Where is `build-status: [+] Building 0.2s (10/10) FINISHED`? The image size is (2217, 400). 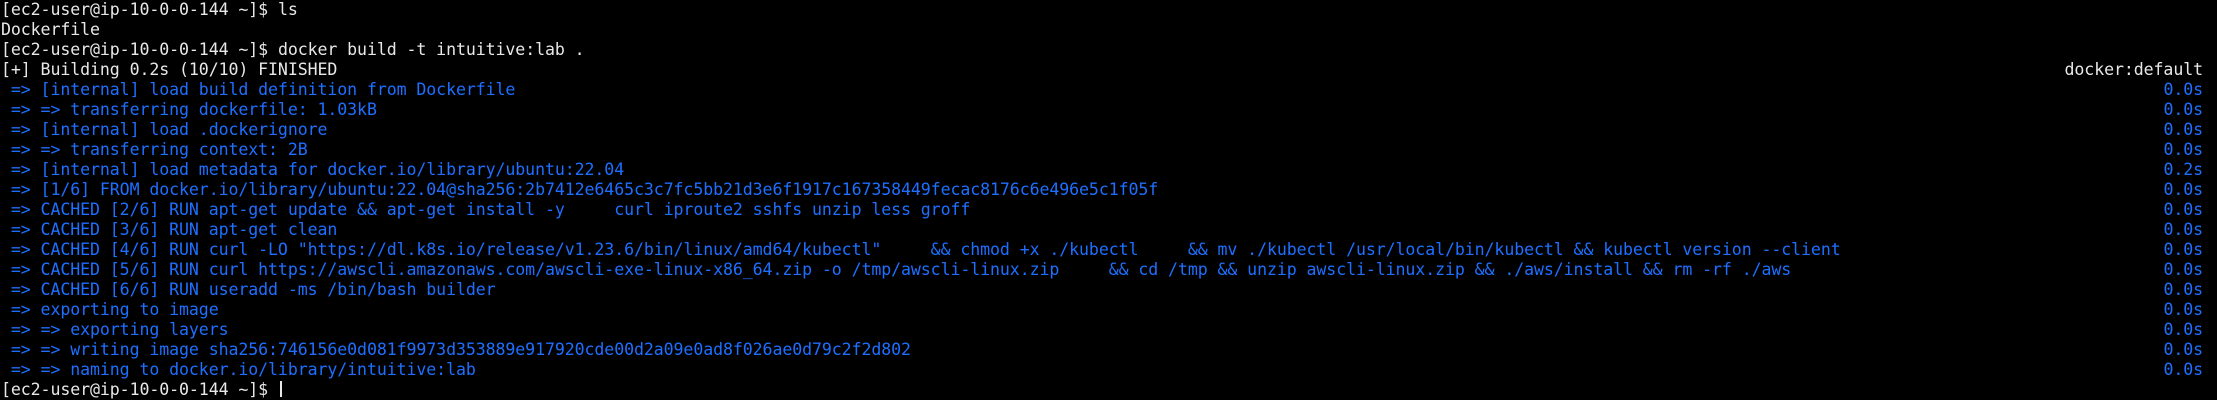
build-status: [+] Building 0.2s (10/10) FINISHED is located at coordinates (169, 69).